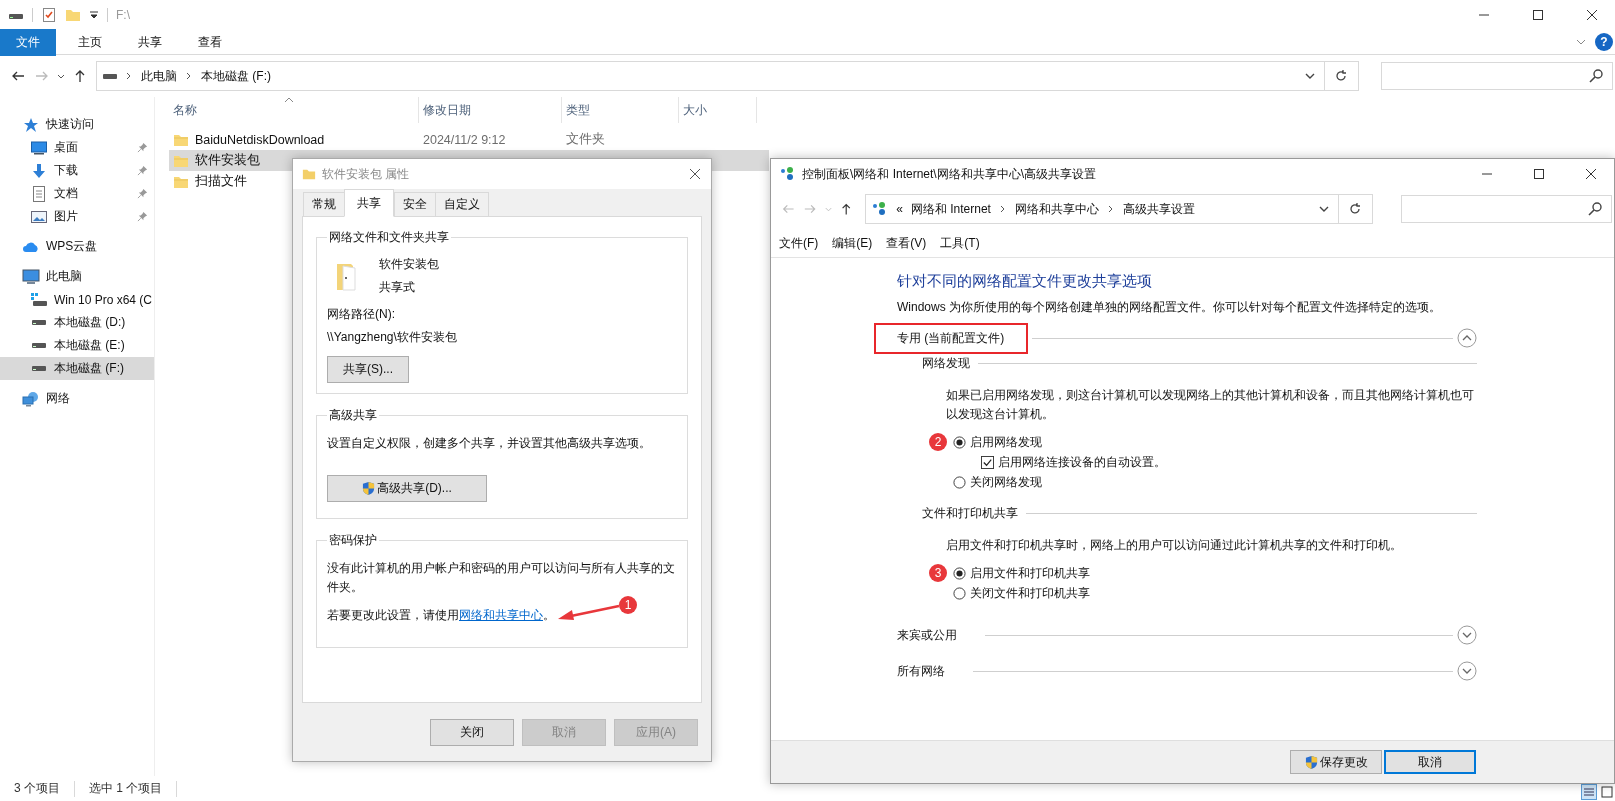  I want to click on sidebar-label: 本地磁盘 (E:), so click(89, 345).